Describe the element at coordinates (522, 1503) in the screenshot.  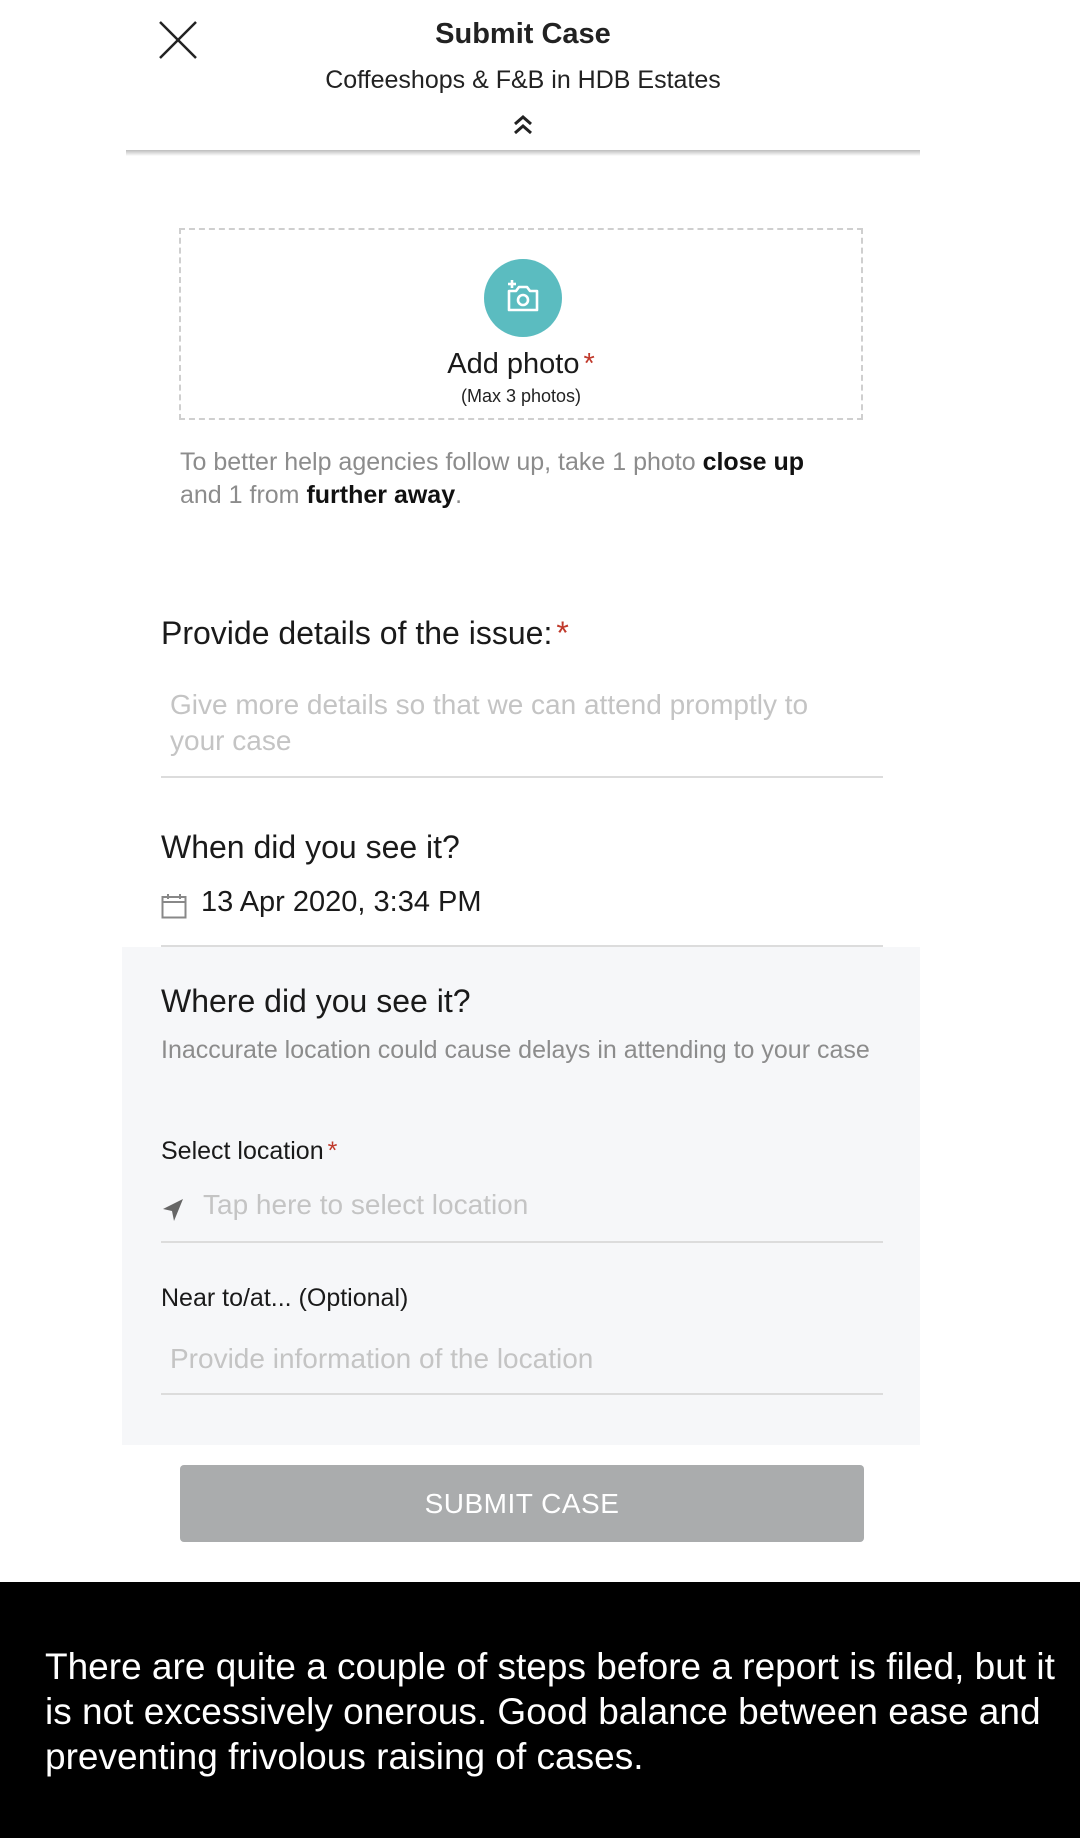
I see `submit-case-button: SUBMIT CASE` at that location.